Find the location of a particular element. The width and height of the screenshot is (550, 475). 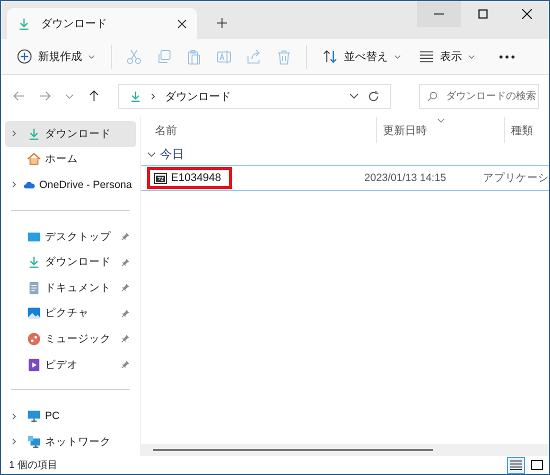

sidebar-item: ホーム is located at coordinates (70, 159).